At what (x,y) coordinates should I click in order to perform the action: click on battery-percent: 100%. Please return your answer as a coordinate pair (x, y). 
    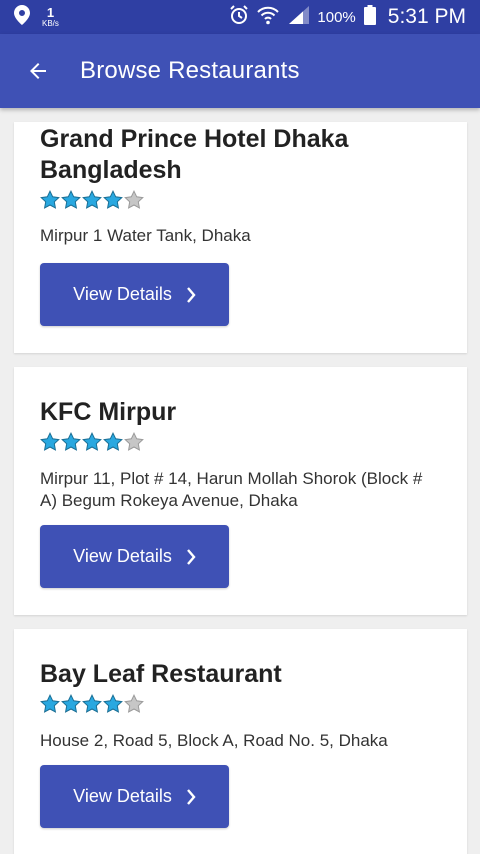
    Looking at the image, I should click on (336, 17).